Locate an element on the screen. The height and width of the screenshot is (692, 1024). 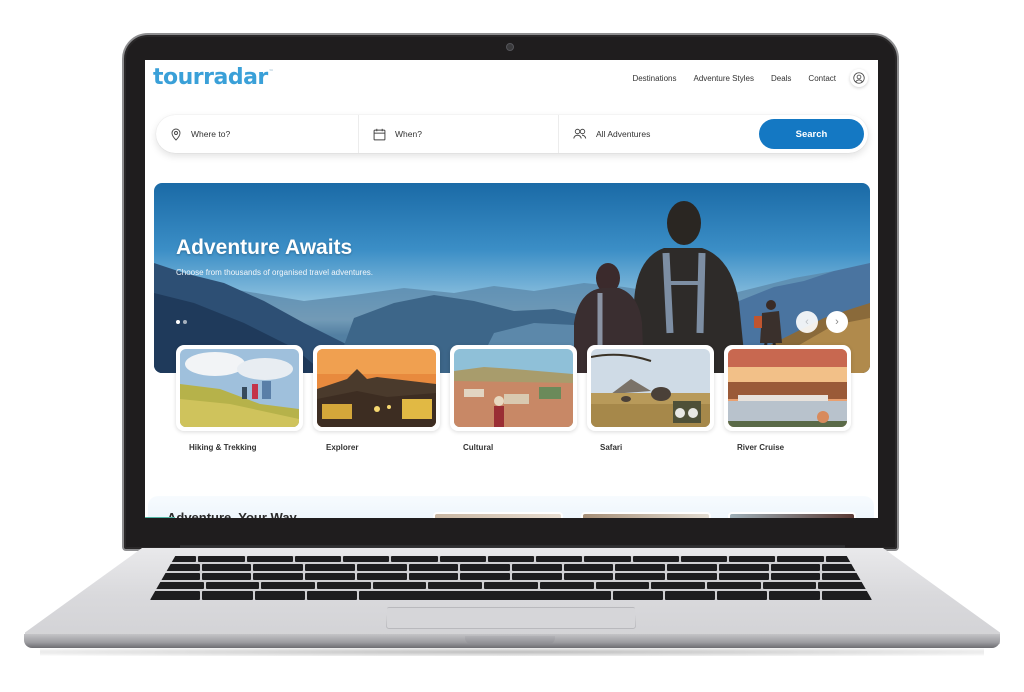
category-card-river-cruise: River Cruise is located at coordinates (787, 398).